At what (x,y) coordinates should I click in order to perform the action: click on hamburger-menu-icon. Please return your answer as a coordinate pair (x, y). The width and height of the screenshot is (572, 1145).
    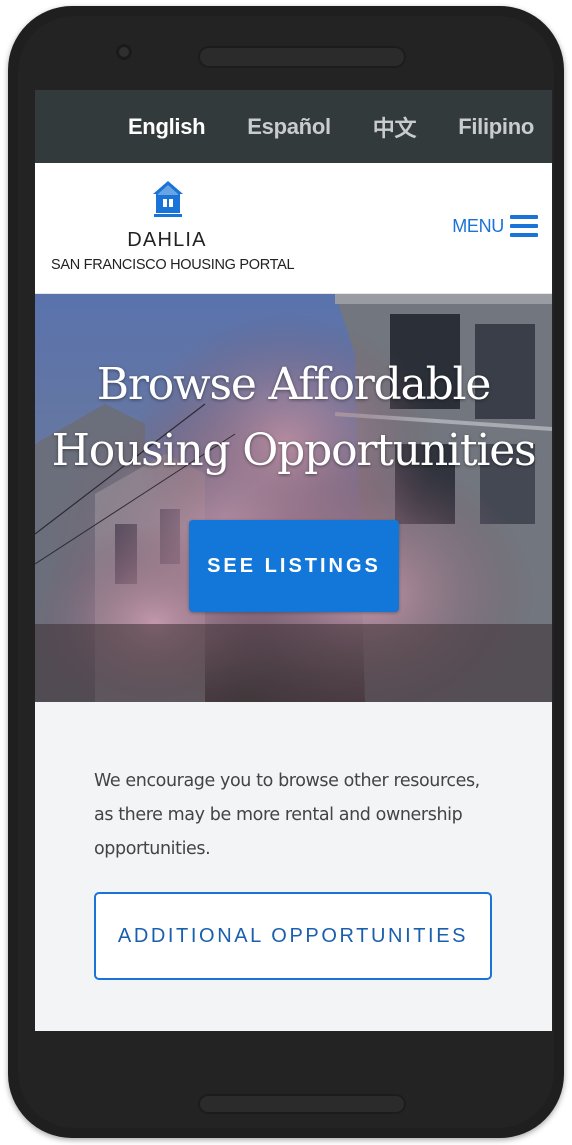
    Looking at the image, I should click on (524, 226).